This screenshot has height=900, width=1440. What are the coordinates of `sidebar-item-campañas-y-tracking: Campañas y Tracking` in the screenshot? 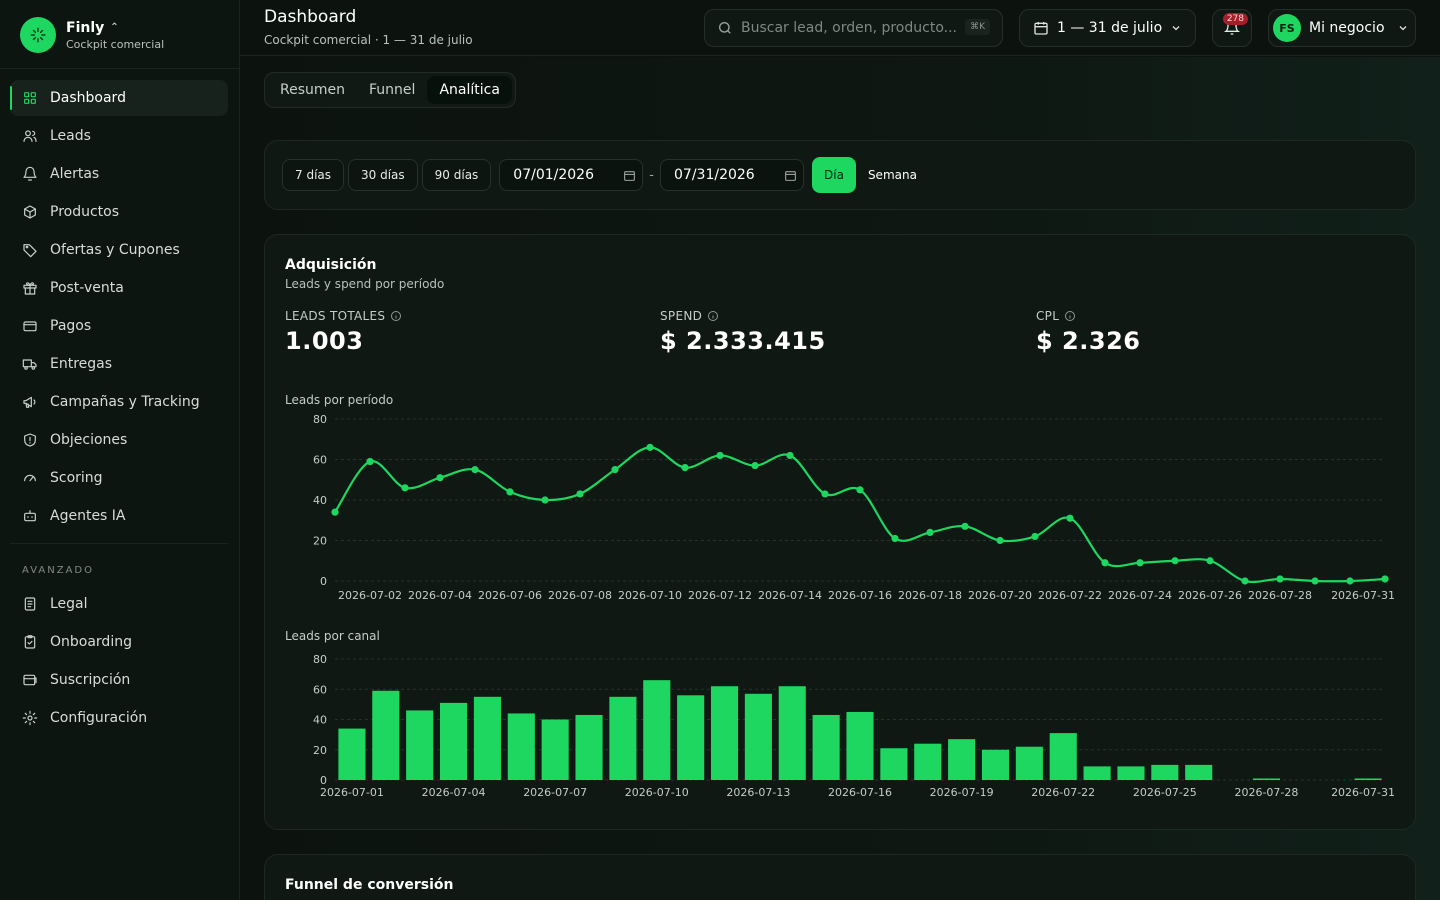 It's located at (119, 402).